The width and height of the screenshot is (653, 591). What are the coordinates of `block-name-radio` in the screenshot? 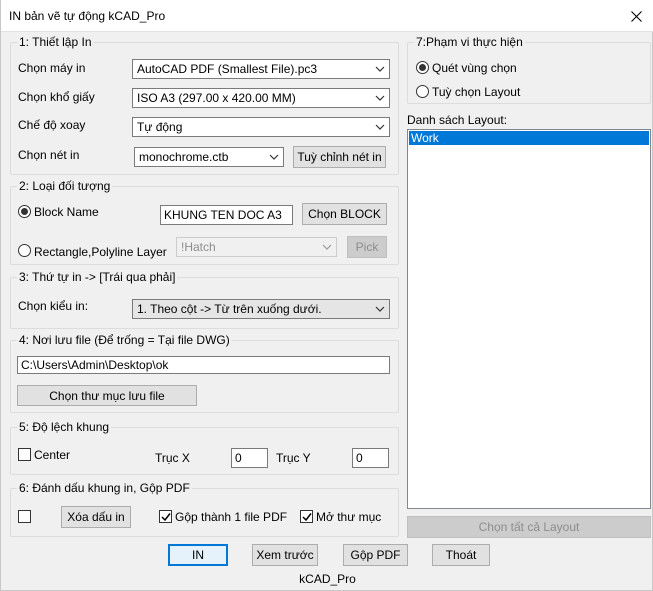 It's located at (24, 211).